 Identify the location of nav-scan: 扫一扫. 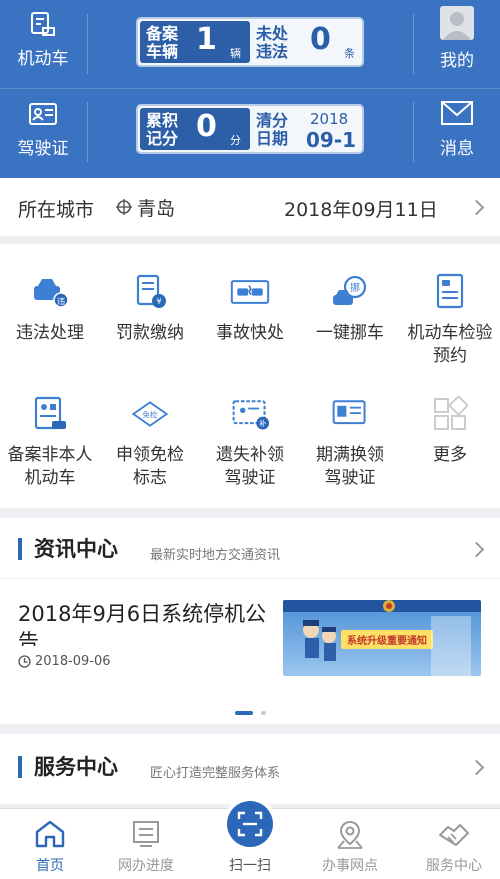
(250, 844).